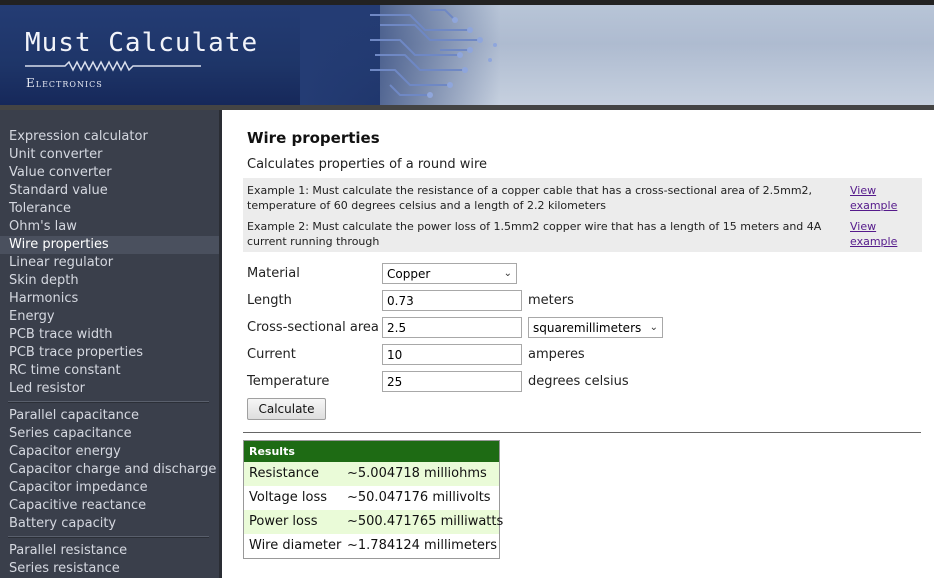 This screenshot has height=578, width=934. I want to click on sidebar-item-skin-depth: Skin depth, so click(109, 281).